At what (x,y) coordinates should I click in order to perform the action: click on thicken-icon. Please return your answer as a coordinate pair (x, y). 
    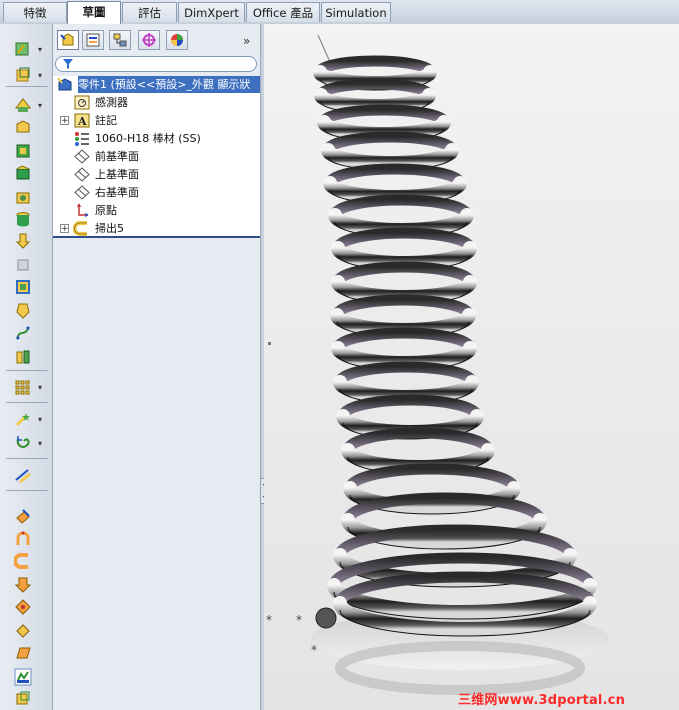
    Looking at the image, I should click on (23, 677).